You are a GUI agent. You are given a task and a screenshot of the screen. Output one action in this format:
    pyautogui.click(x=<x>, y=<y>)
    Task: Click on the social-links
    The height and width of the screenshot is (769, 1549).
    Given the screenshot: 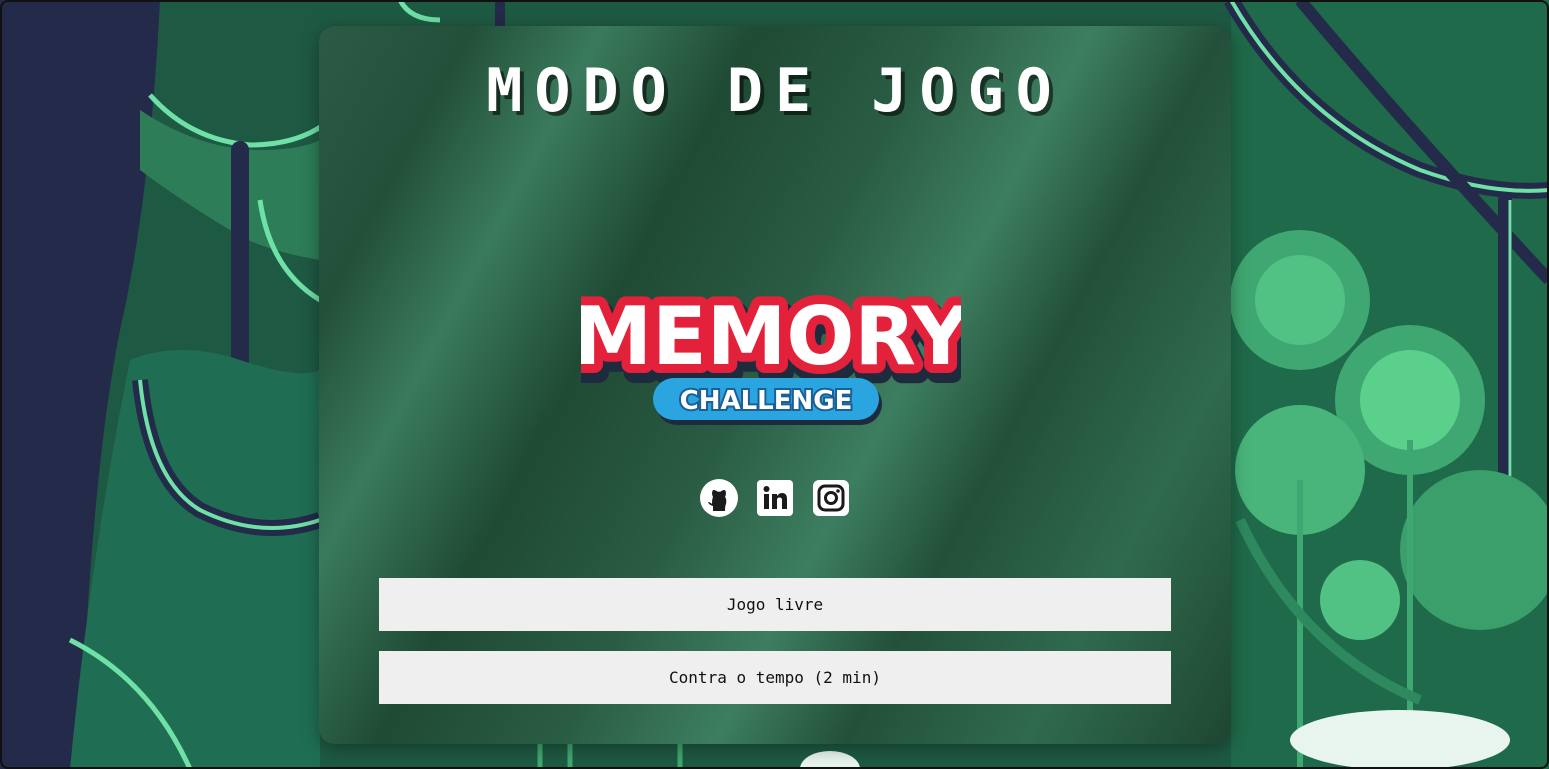 What is the action you would take?
    pyautogui.click(x=775, y=498)
    